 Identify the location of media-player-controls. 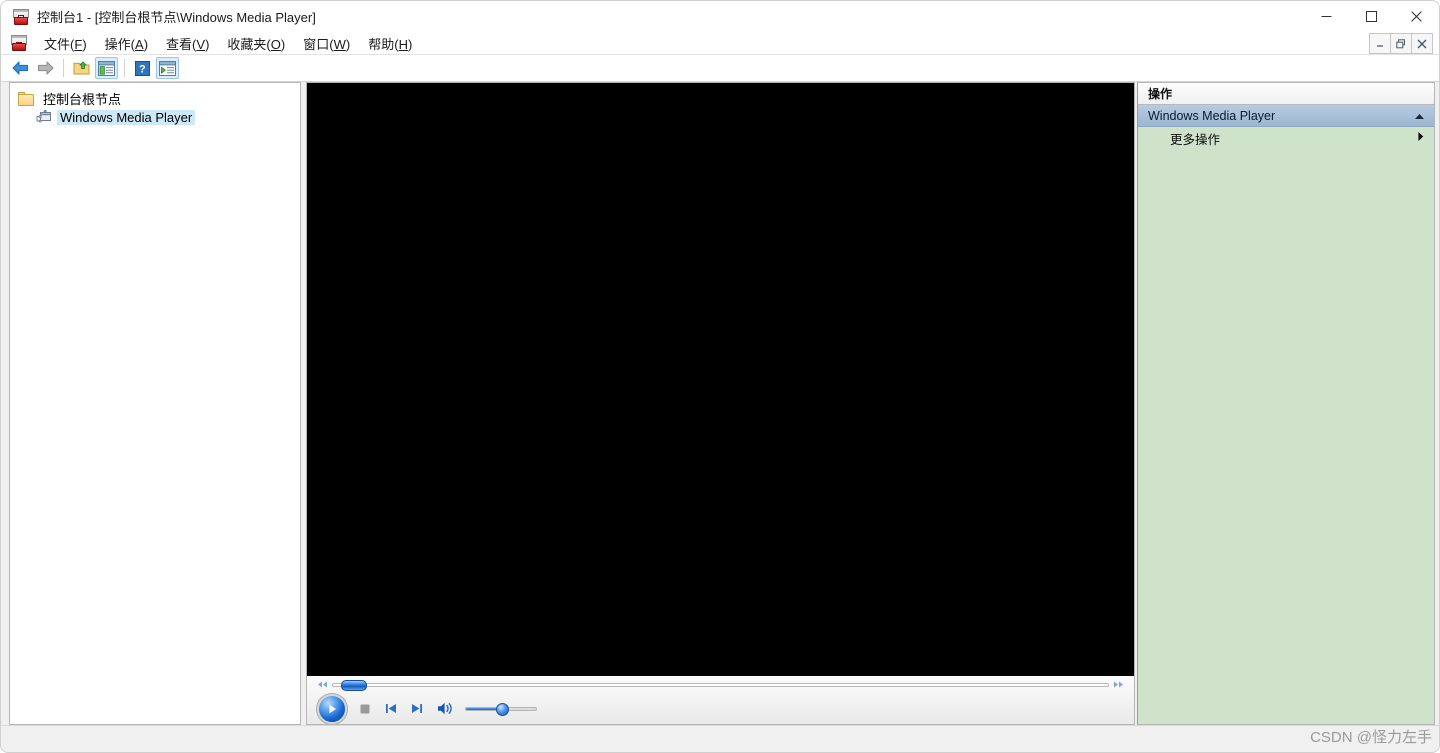
(720, 699).